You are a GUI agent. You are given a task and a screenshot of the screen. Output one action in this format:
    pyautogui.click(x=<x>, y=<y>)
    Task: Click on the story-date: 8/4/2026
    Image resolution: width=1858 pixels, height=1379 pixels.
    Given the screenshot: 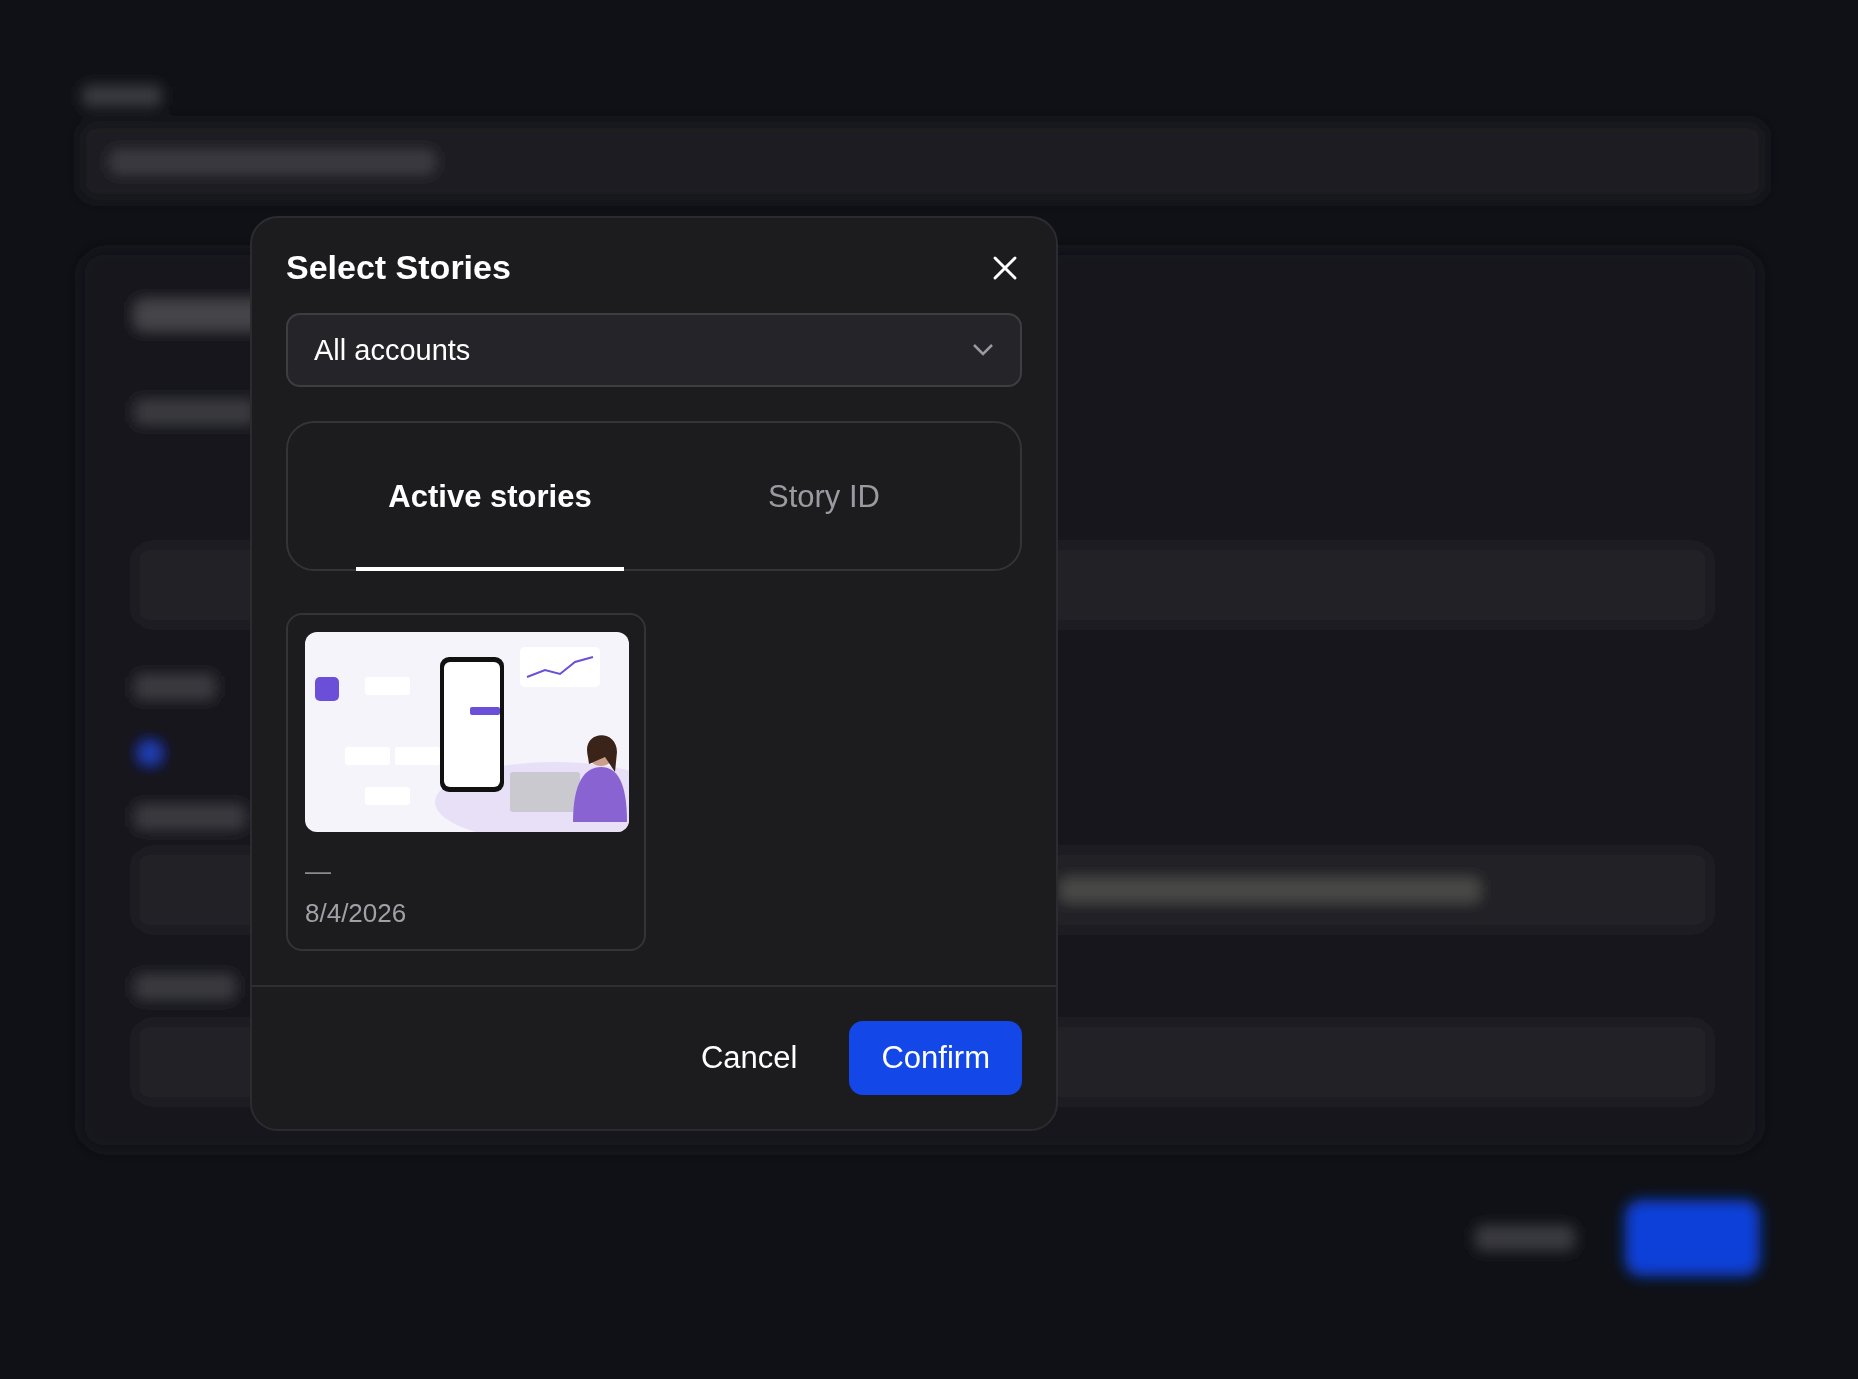 What is the action you would take?
    pyautogui.click(x=356, y=913)
    